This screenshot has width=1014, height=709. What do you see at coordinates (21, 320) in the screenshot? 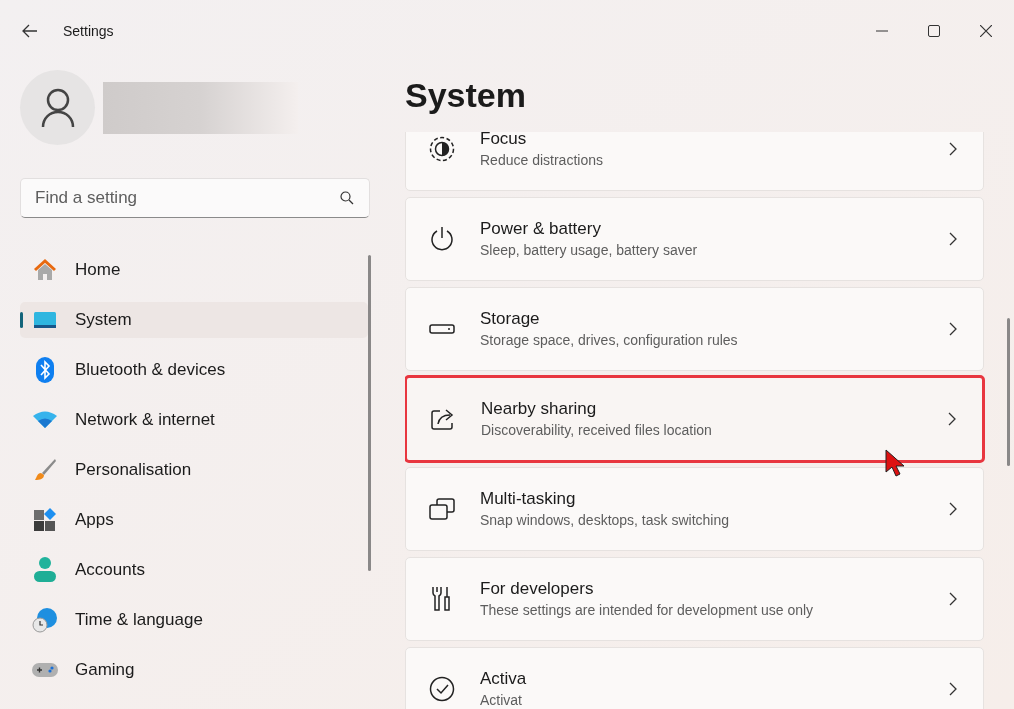
I see `selection-indicator` at bounding box center [21, 320].